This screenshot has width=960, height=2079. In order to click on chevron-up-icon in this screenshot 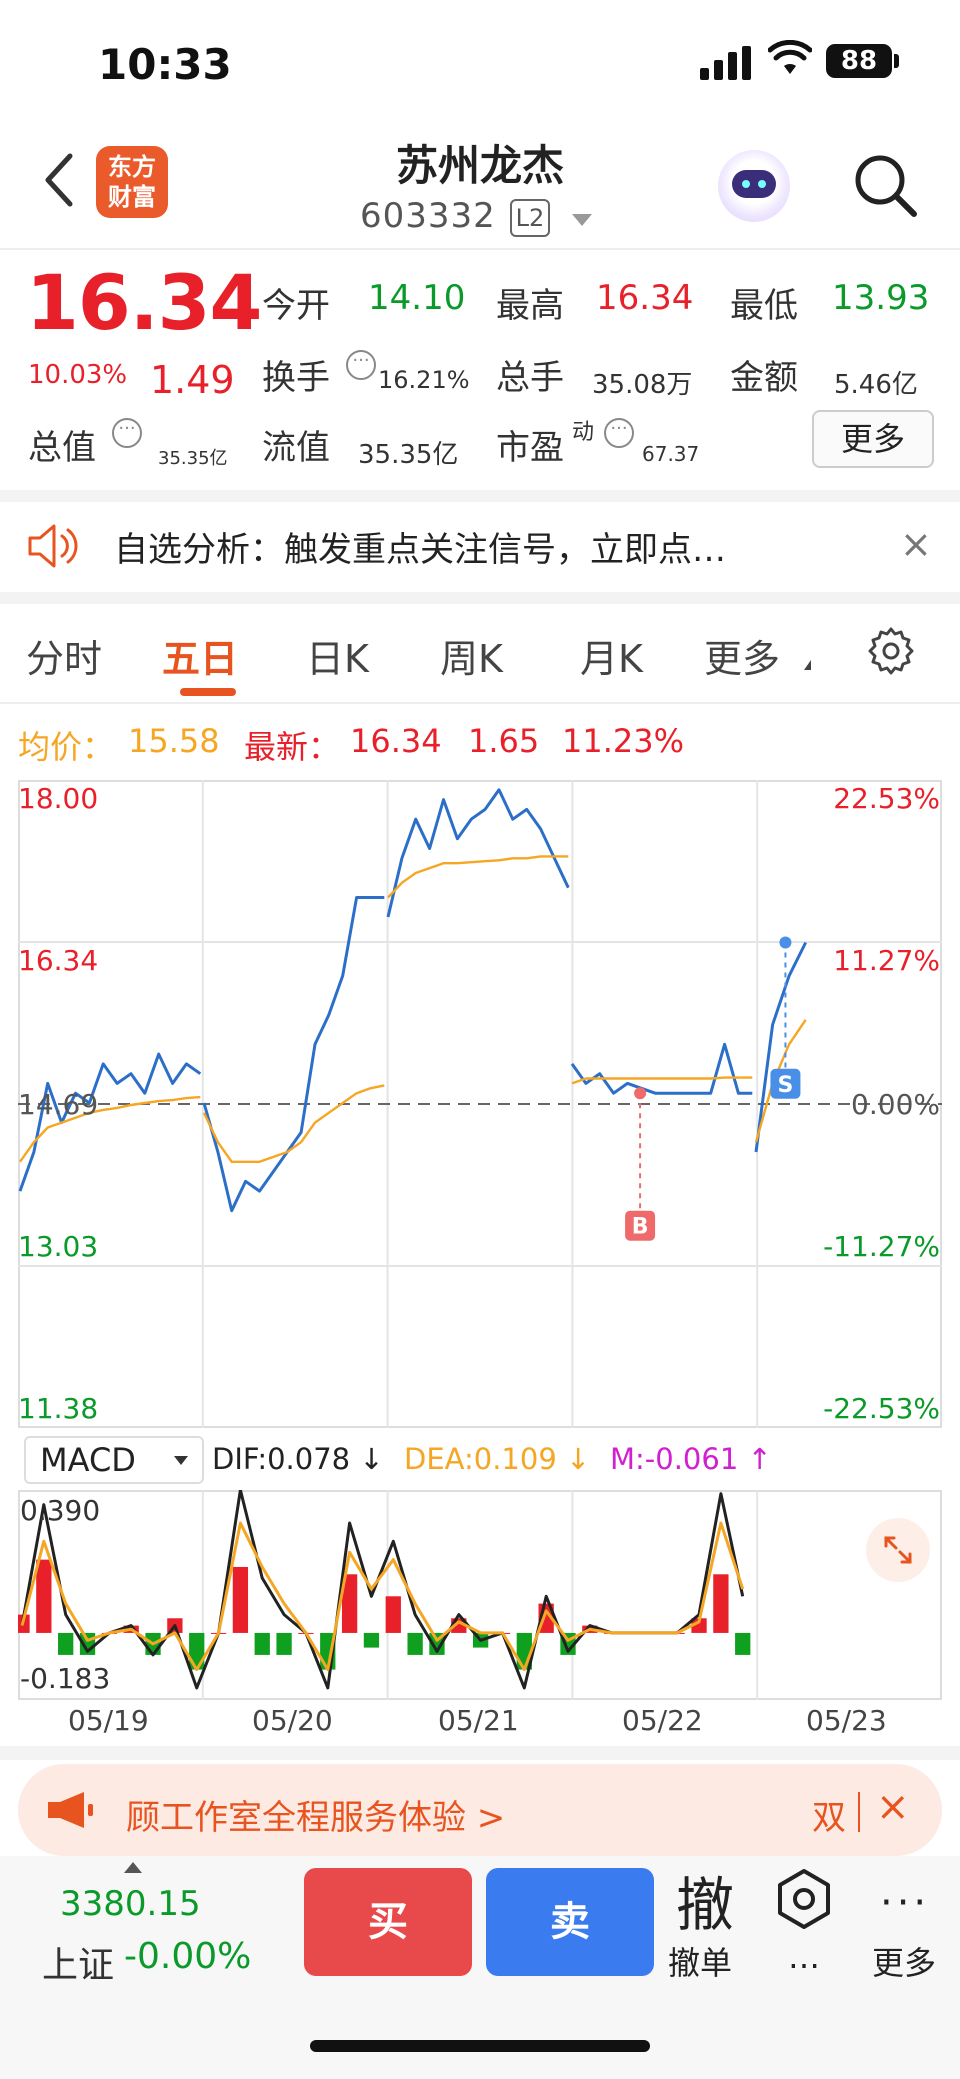, I will do `click(133, 1867)`.